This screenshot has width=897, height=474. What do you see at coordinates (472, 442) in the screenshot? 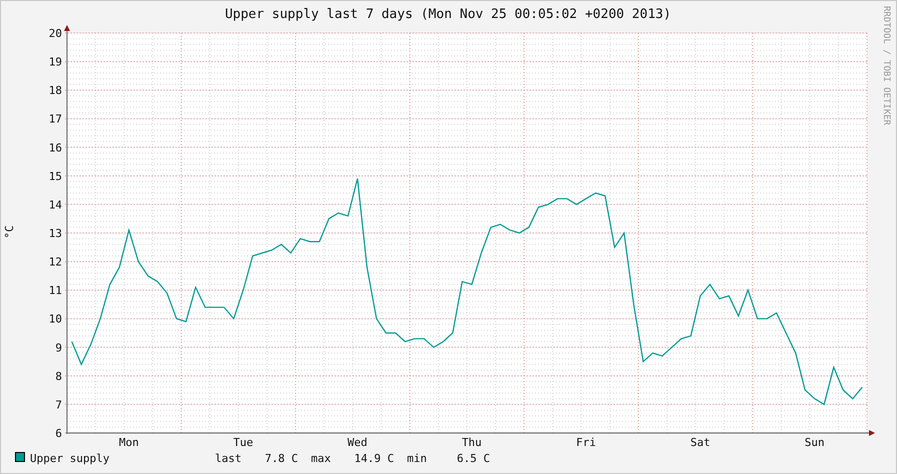
I see `x-tick-label: Thu` at bounding box center [472, 442].